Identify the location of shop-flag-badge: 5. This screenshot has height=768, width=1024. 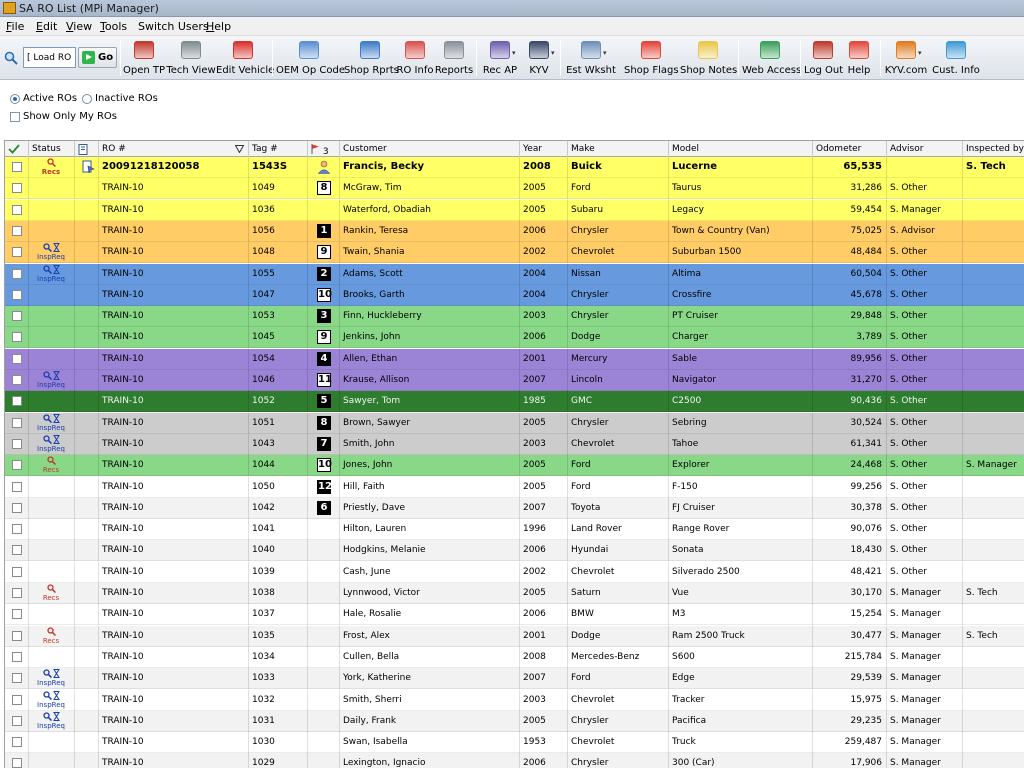
(324, 401).